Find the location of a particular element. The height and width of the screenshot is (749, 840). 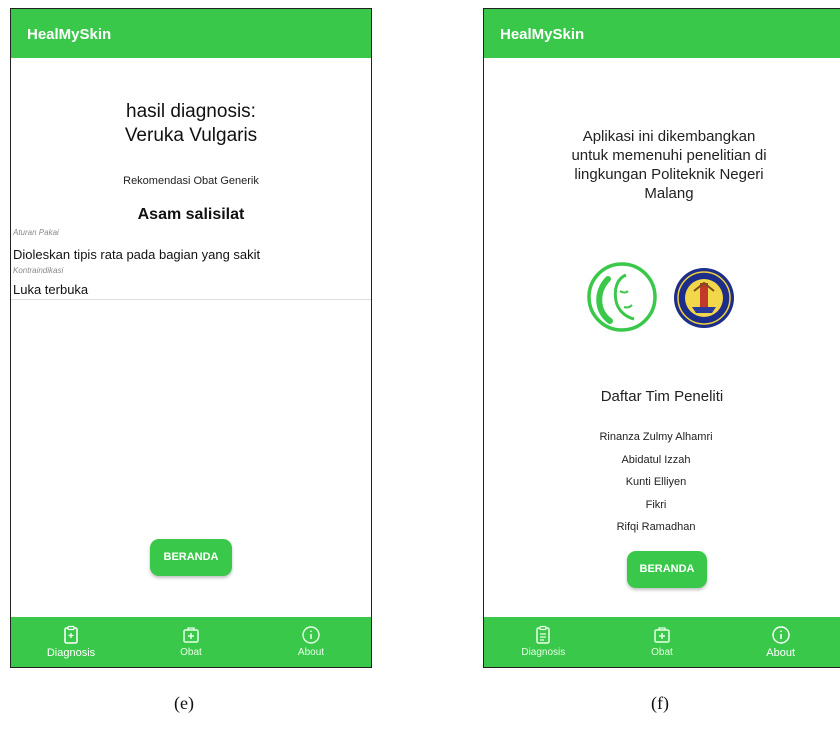

usage-label: Aturan Pakai is located at coordinates (36, 232).